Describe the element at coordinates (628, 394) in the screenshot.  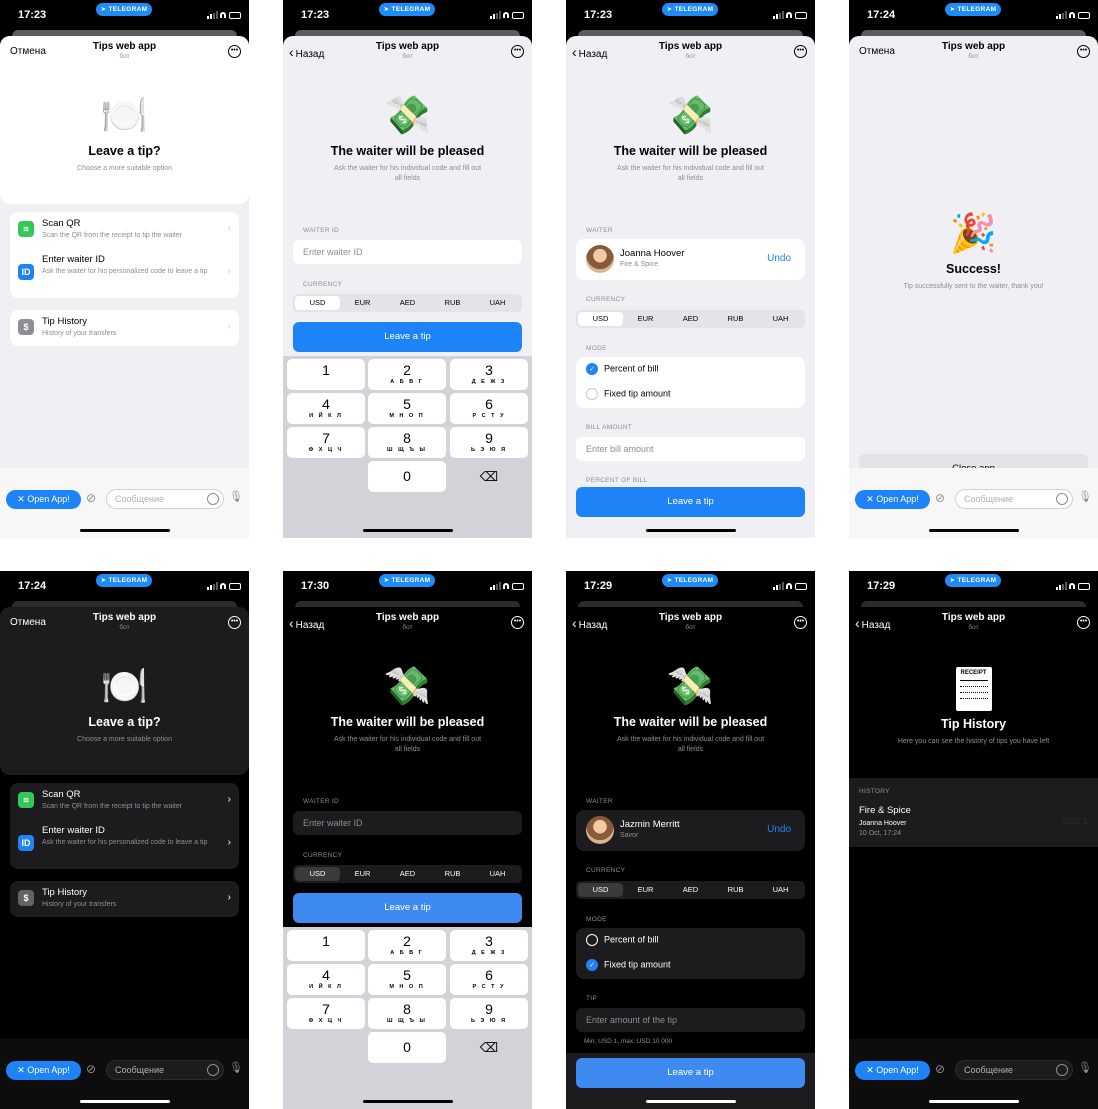
I see `mode-fixed: Fixed tip amount` at that location.